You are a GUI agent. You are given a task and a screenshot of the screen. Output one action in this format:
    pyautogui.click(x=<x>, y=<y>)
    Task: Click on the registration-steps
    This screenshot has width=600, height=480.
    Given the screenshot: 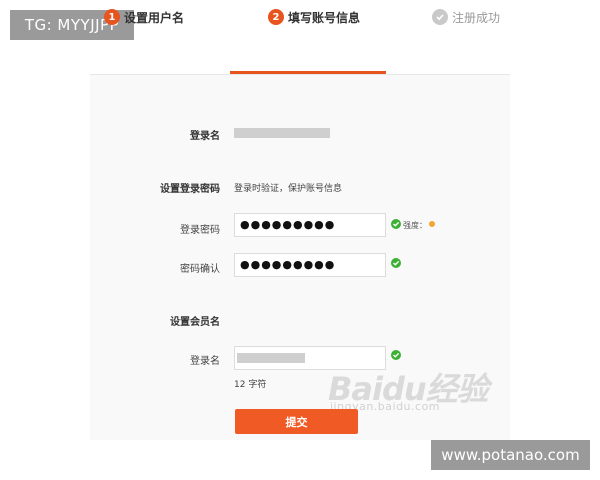 What is the action you would take?
    pyautogui.click(x=300, y=57)
    